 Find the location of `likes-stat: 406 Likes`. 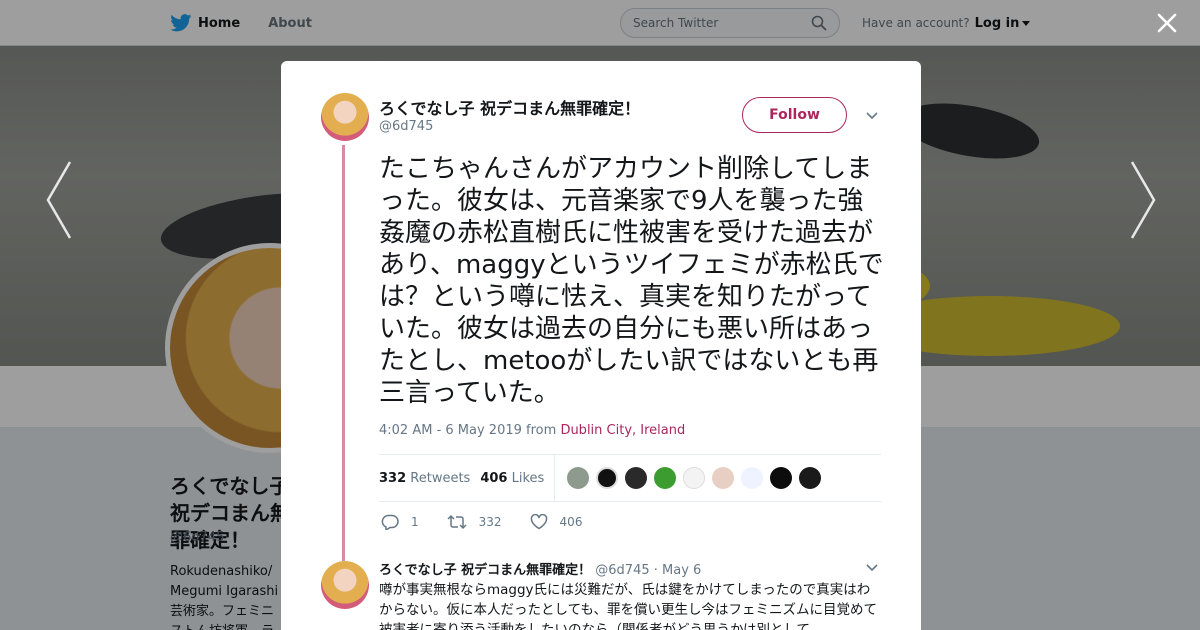

likes-stat: 406 Likes is located at coordinates (512, 478).